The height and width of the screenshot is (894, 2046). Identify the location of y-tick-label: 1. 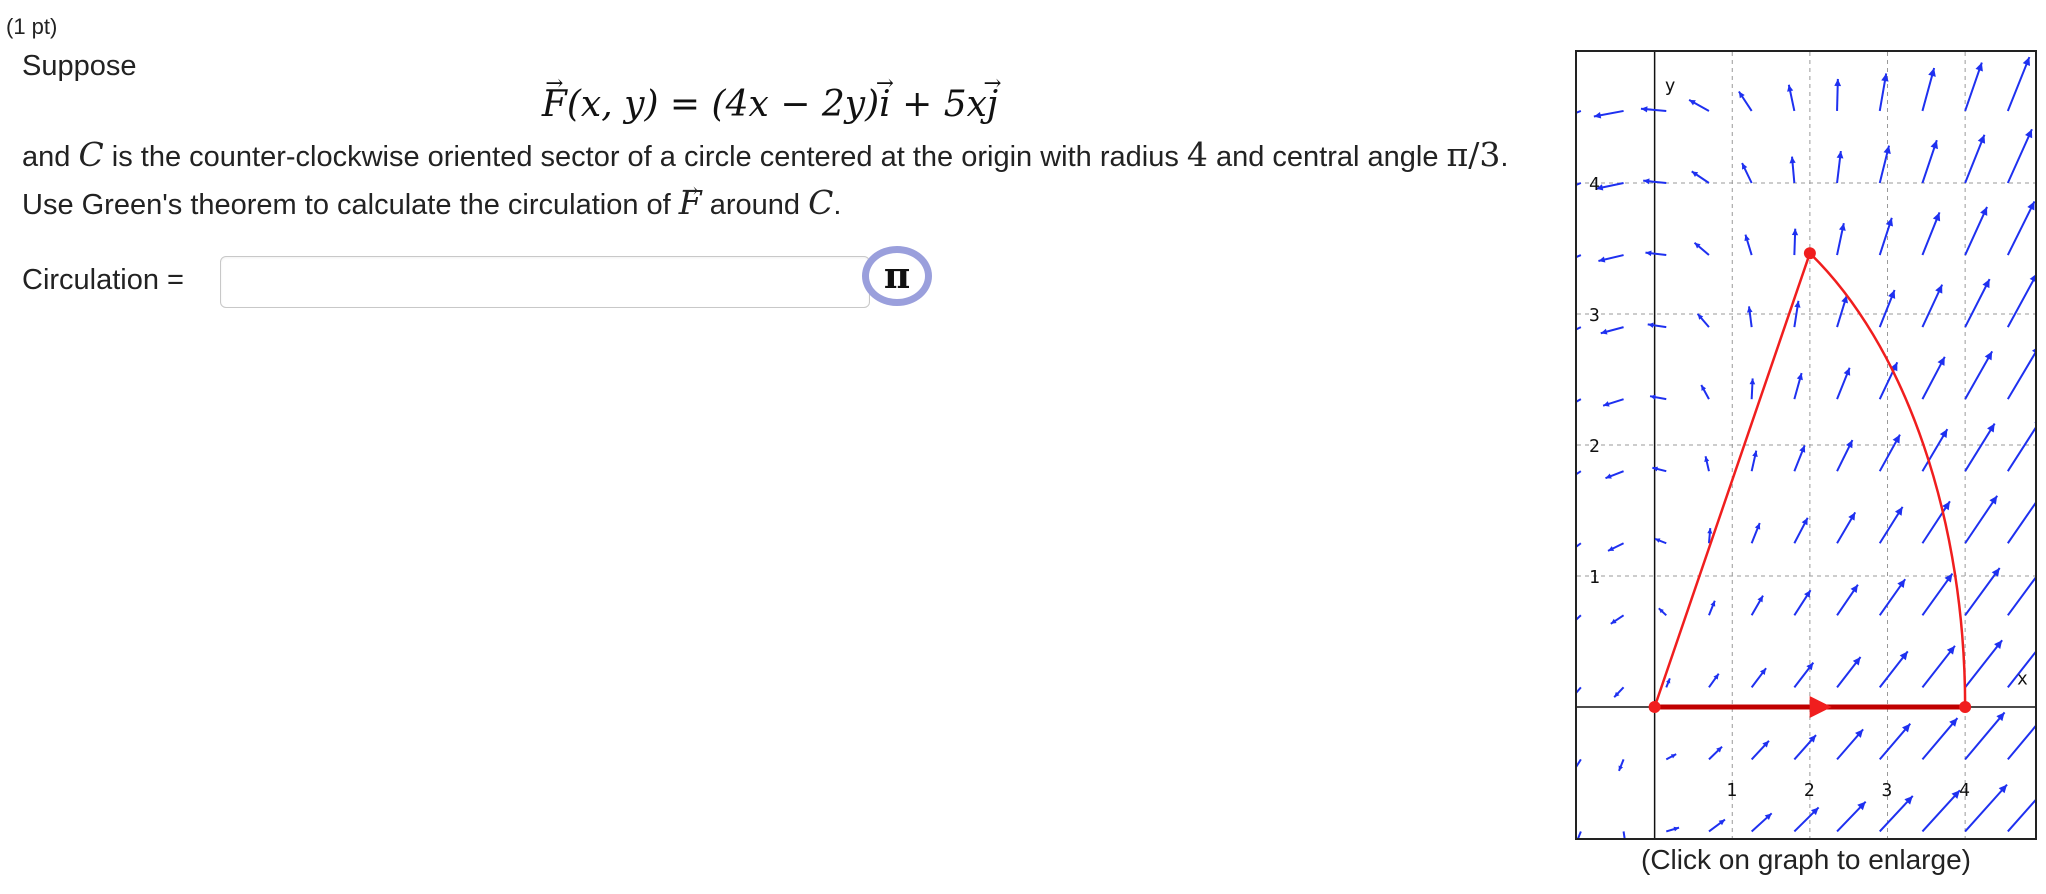
(1594, 577).